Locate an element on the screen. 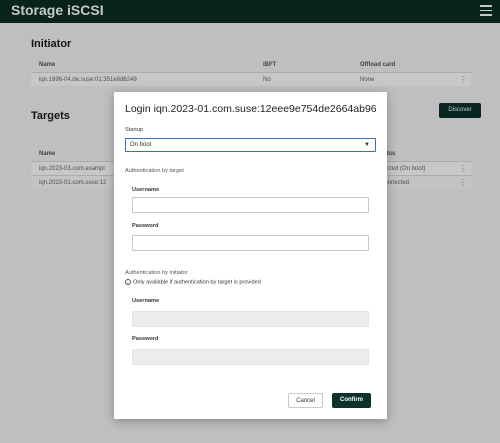  initiator-password-label: Password is located at coordinates (145, 339).